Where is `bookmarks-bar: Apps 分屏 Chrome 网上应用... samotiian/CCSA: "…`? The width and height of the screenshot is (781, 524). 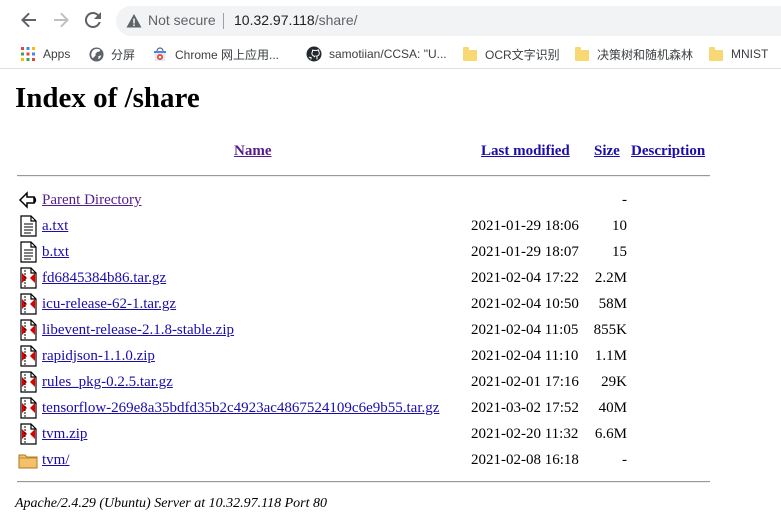
bookmarks-bar: Apps 分屏 Chrome 网上应用... samotiian/CCSA: "… is located at coordinates (390, 54).